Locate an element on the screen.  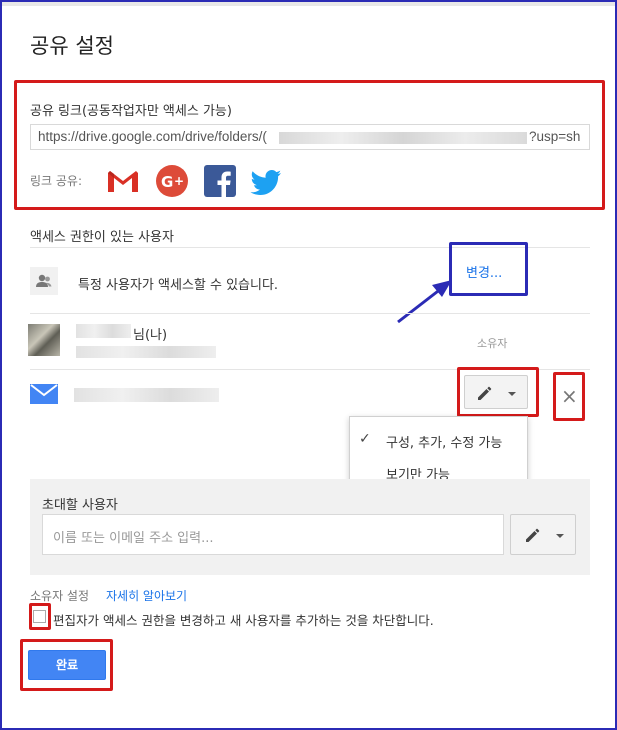
mail-icon is located at coordinates (44, 396).